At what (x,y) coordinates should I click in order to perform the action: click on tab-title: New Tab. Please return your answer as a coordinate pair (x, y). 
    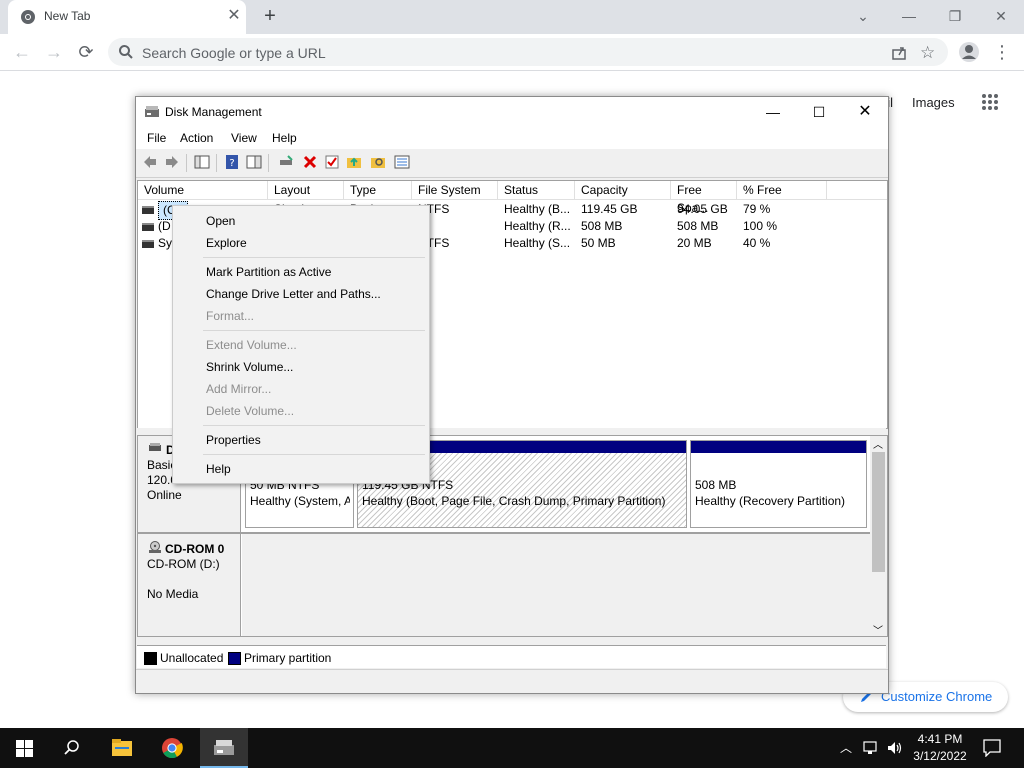
    Looking at the image, I should click on (67, 16).